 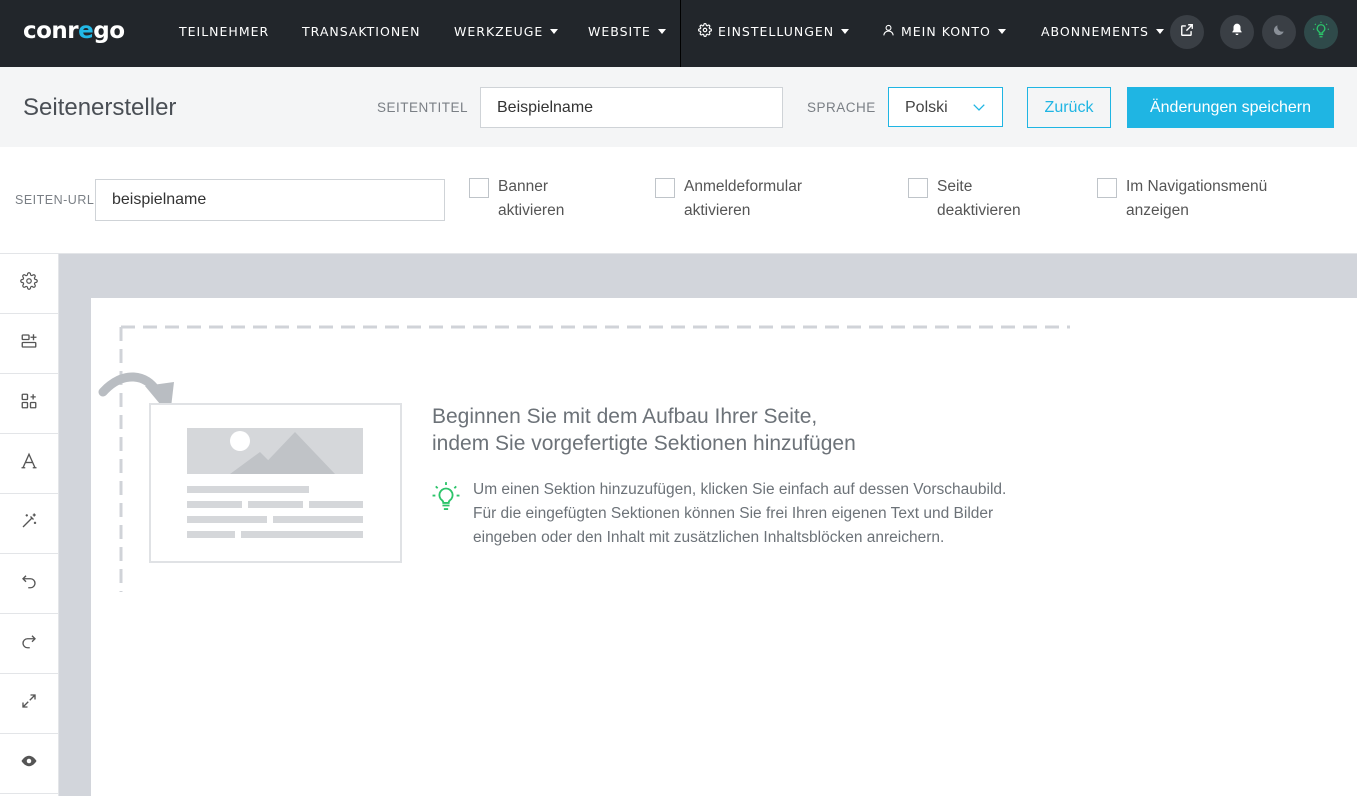 What do you see at coordinates (1107, 188) in the screenshot?
I see `show-in-nav-checkbox` at bounding box center [1107, 188].